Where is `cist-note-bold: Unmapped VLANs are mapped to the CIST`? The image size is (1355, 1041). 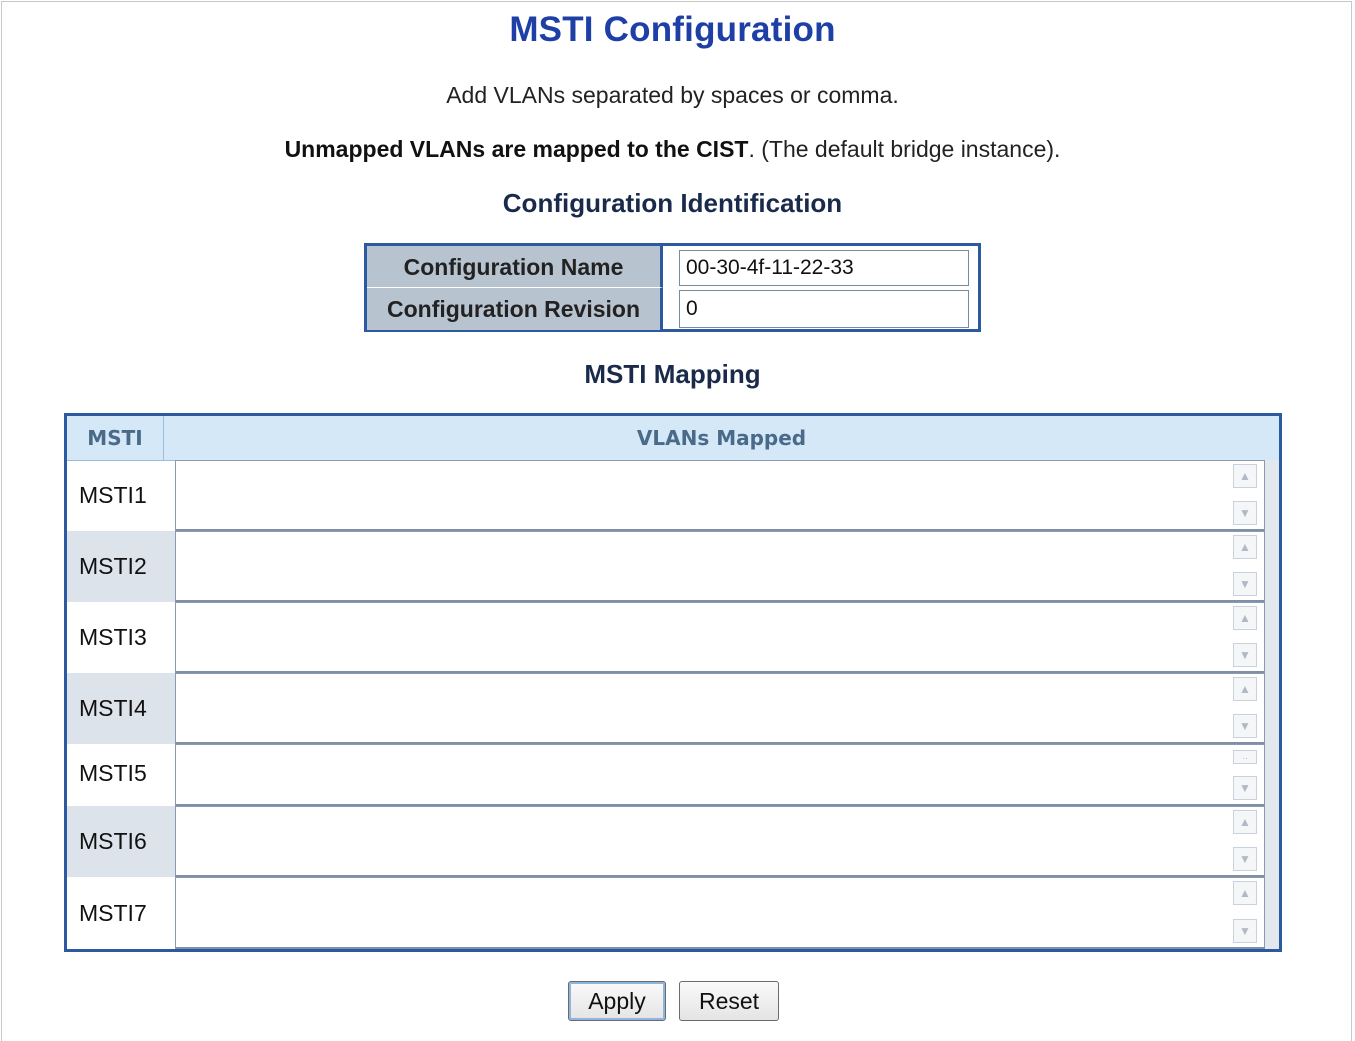 cist-note-bold: Unmapped VLANs are mapped to the CIST is located at coordinates (516, 149).